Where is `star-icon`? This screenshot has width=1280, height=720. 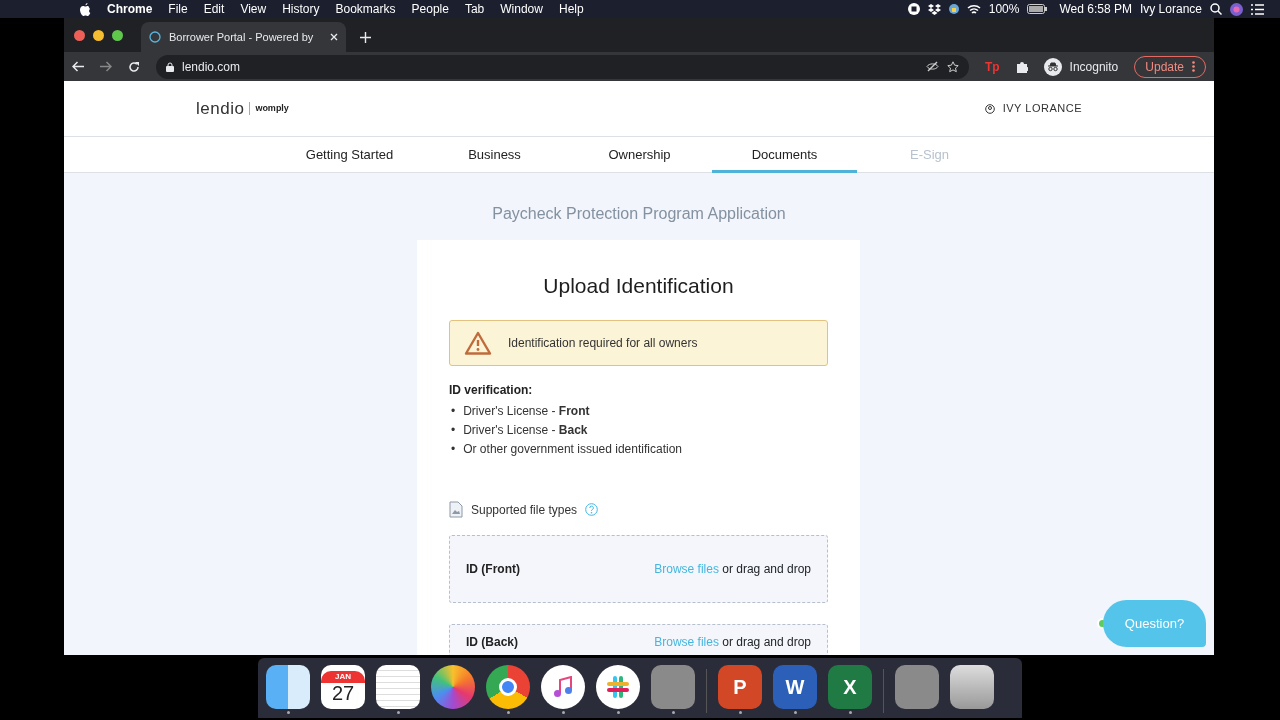 star-icon is located at coordinates (952, 66).